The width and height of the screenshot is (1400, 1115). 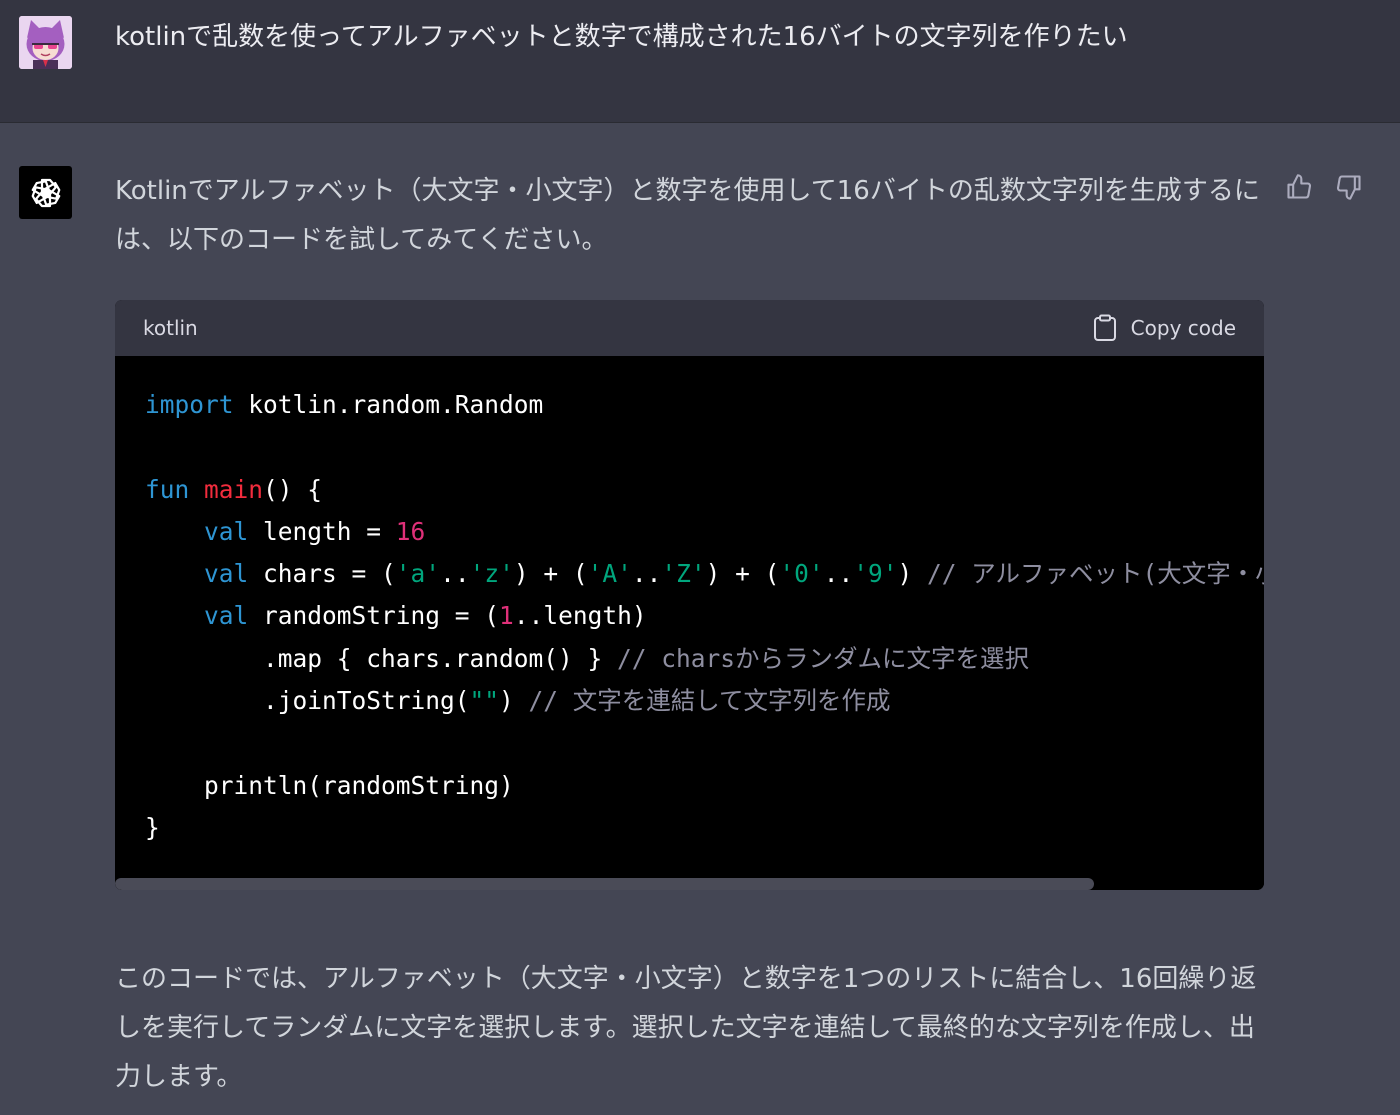 I want to click on code-token: ..length), so click(x=580, y=616).